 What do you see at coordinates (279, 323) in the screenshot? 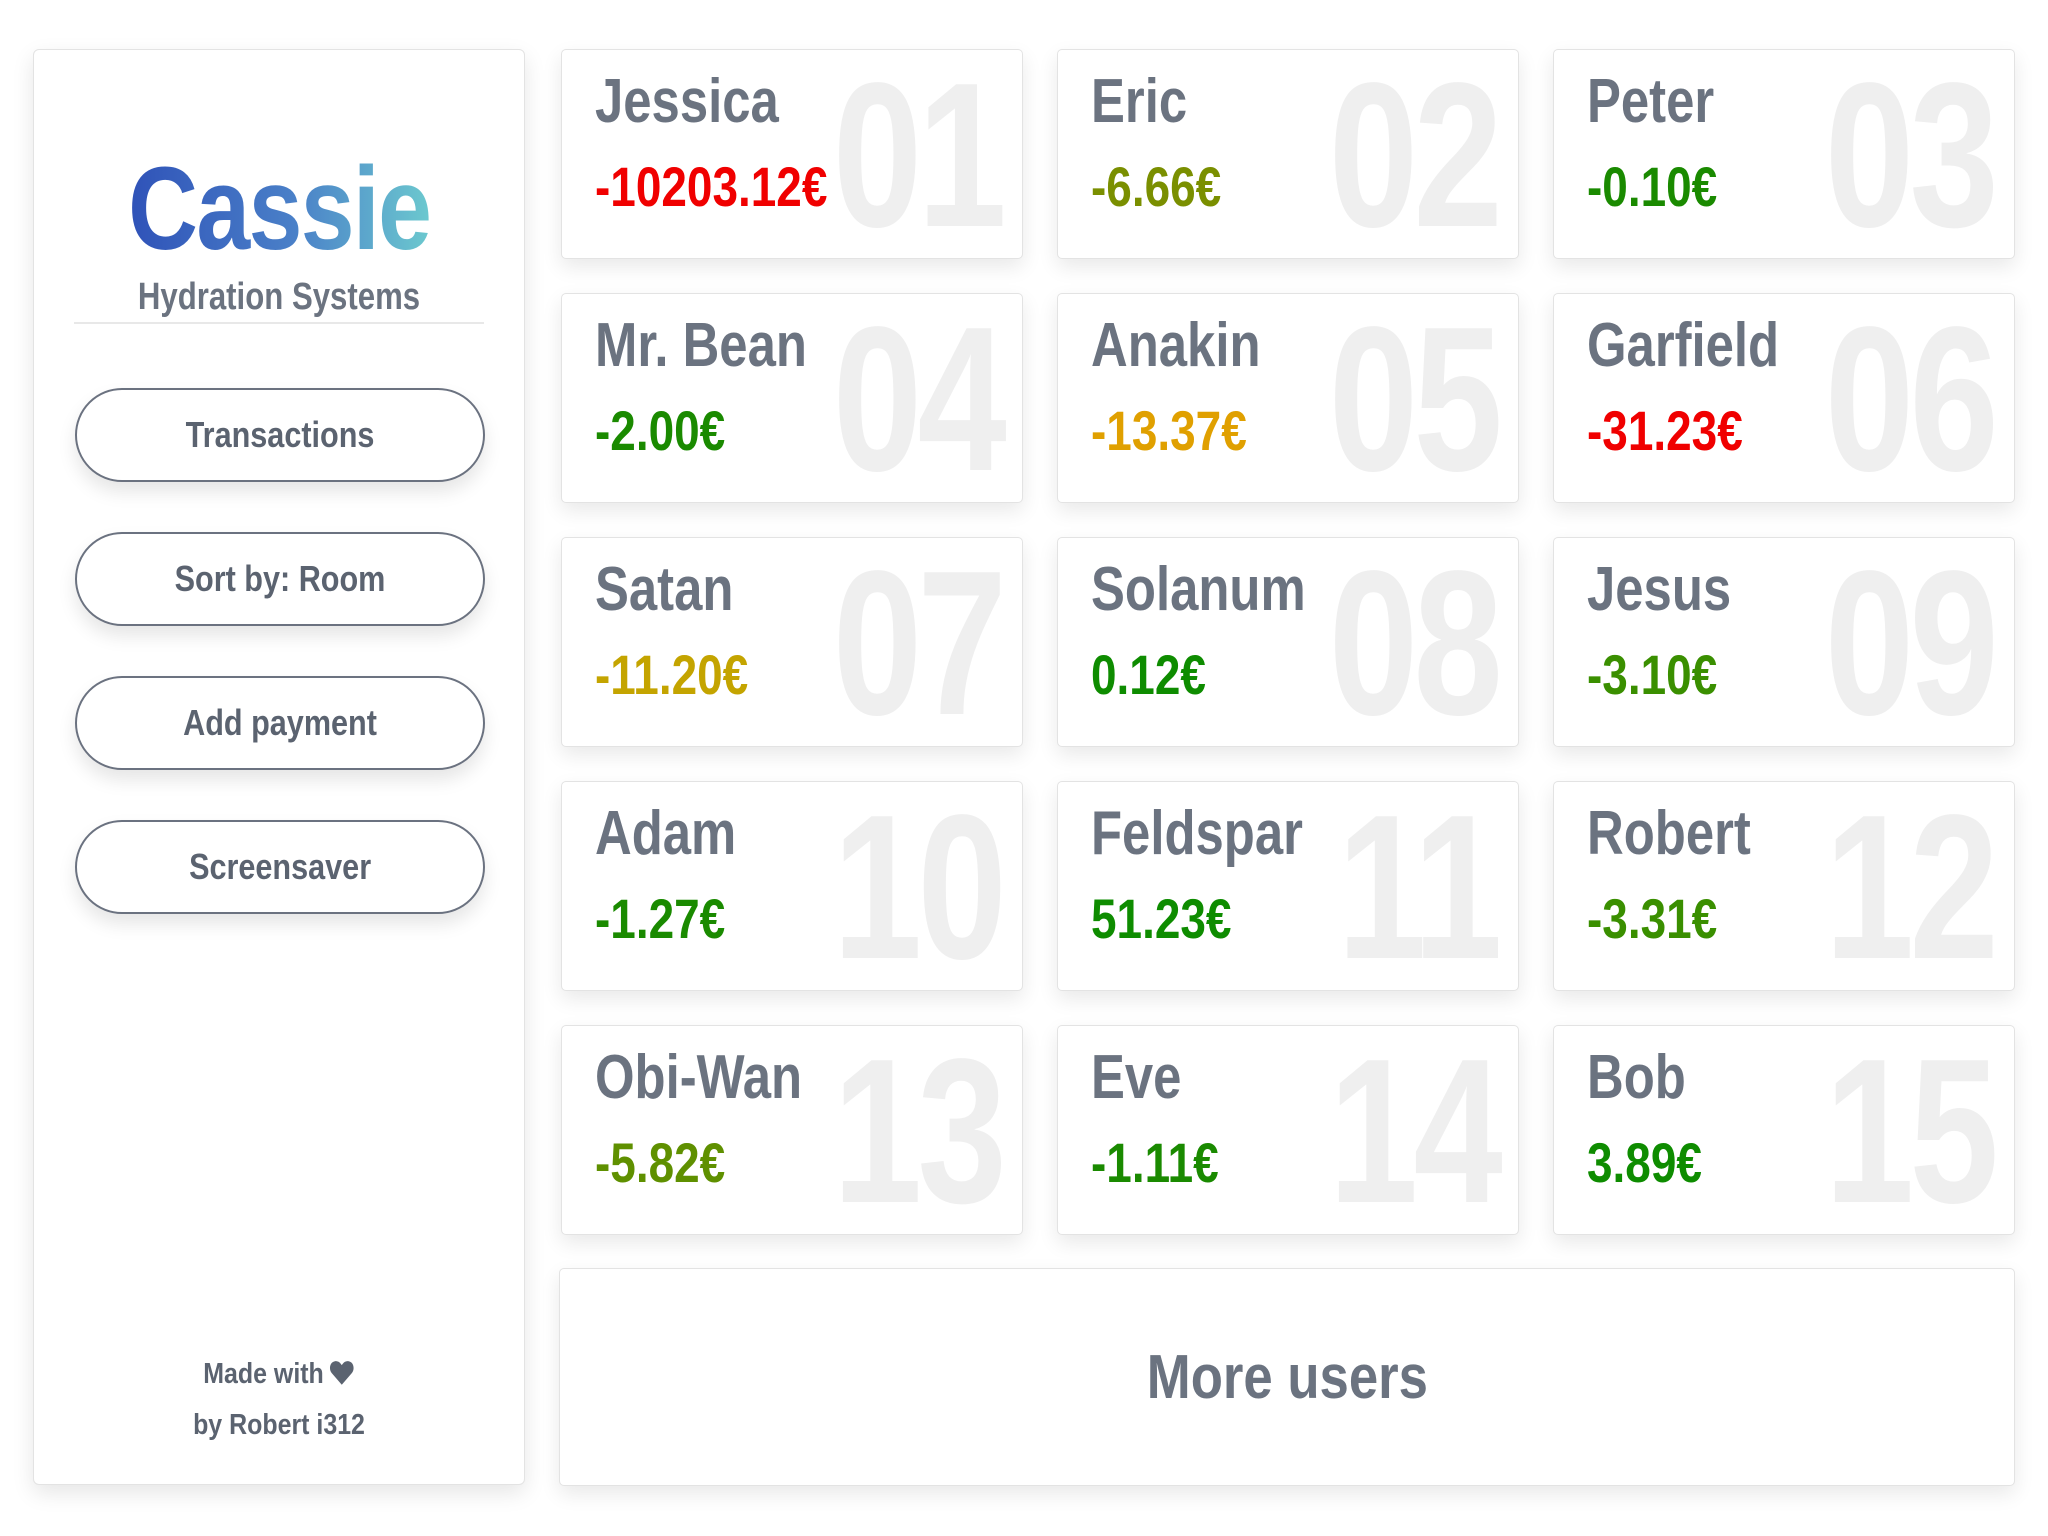
I see `sidebar-divider` at bounding box center [279, 323].